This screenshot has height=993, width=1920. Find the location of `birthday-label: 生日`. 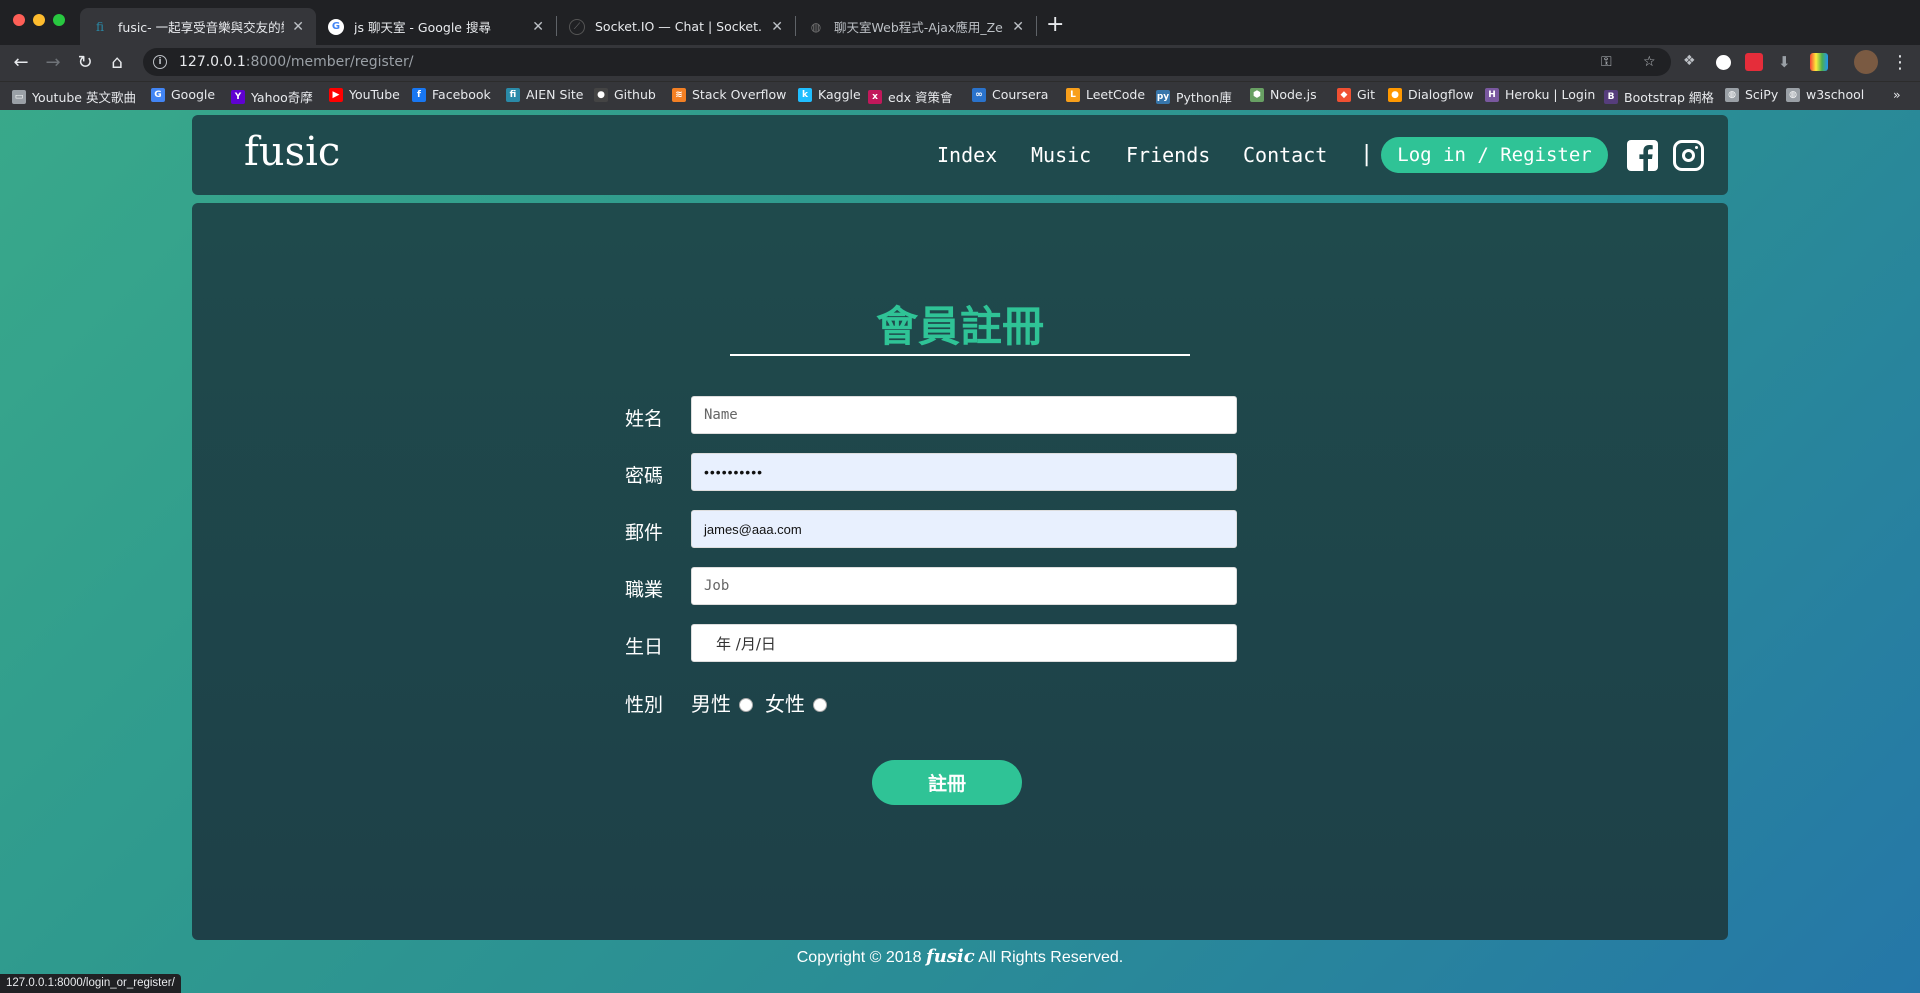

birthday-label: 生日 is located at coordinates (644, 647).